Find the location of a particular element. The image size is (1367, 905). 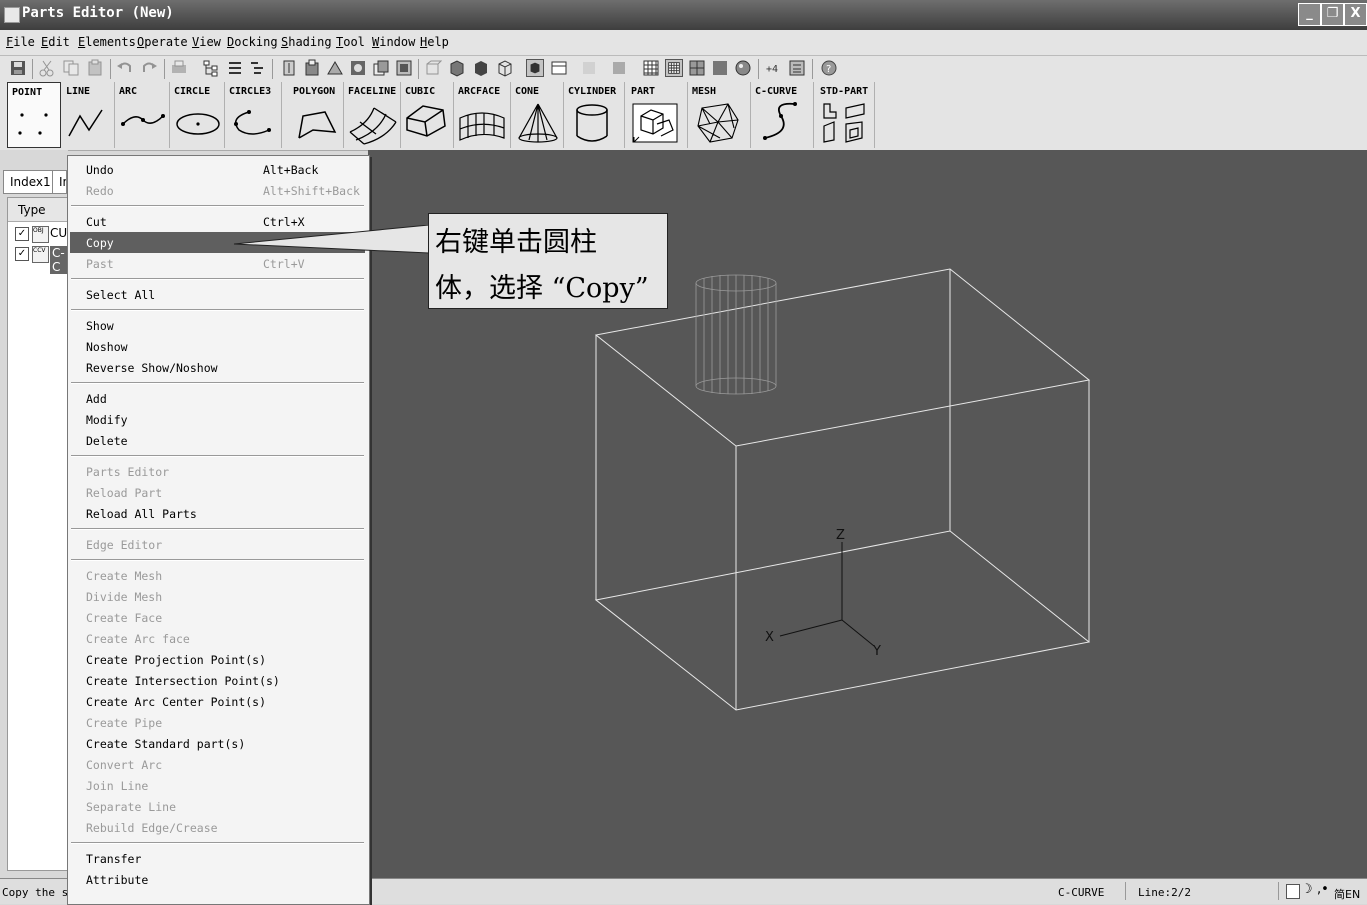

view-window-icon is located at coordinates (559, 68).